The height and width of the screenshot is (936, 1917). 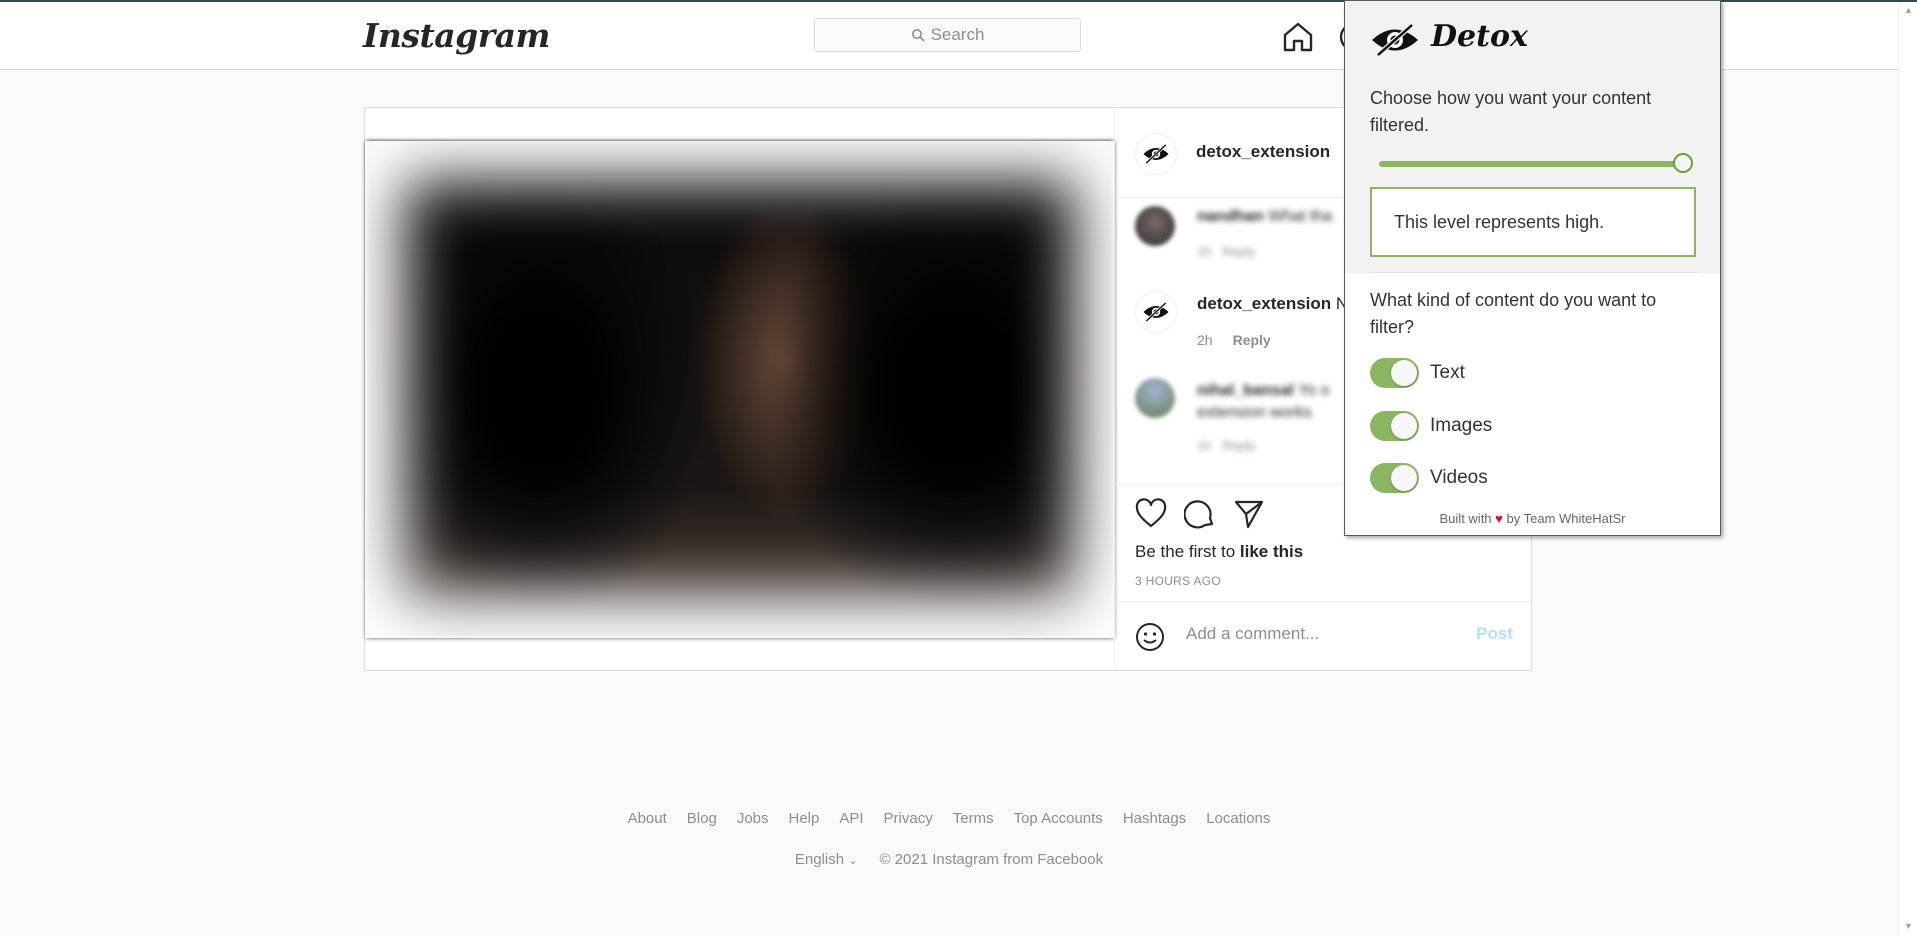 I want to click on detox-title: Detox, so click(x=1479, y=36).